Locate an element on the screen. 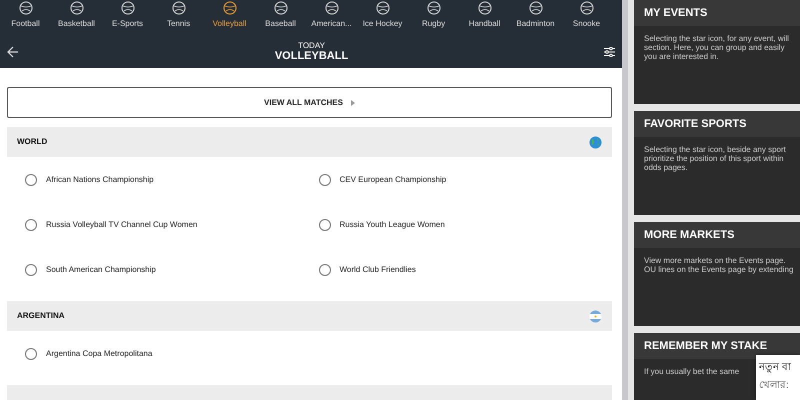 This screenshot has width=800, height=400. sport-tab: Football is located at coordinates (25, 18).